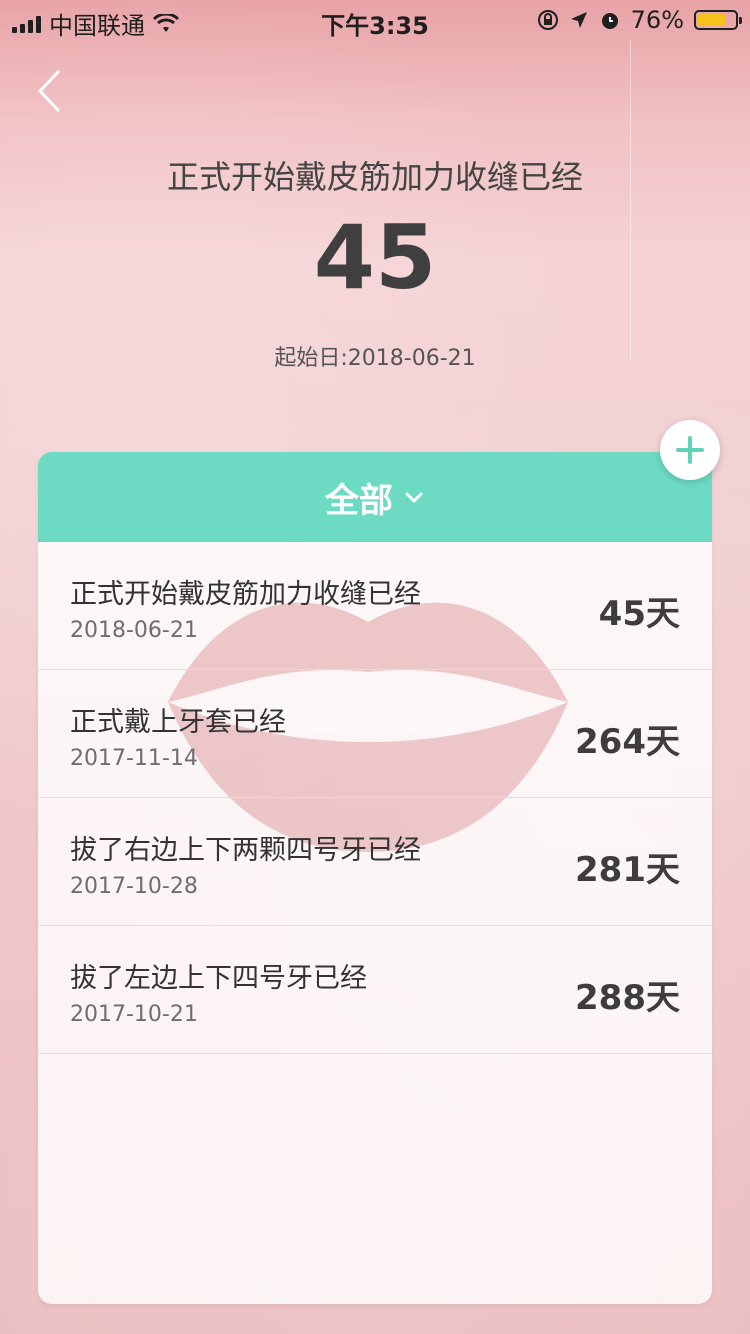  I want to click on list-item: 正式开始戴皮筋加力收缝已经 2018-06-21 45天, so click(375, 606).